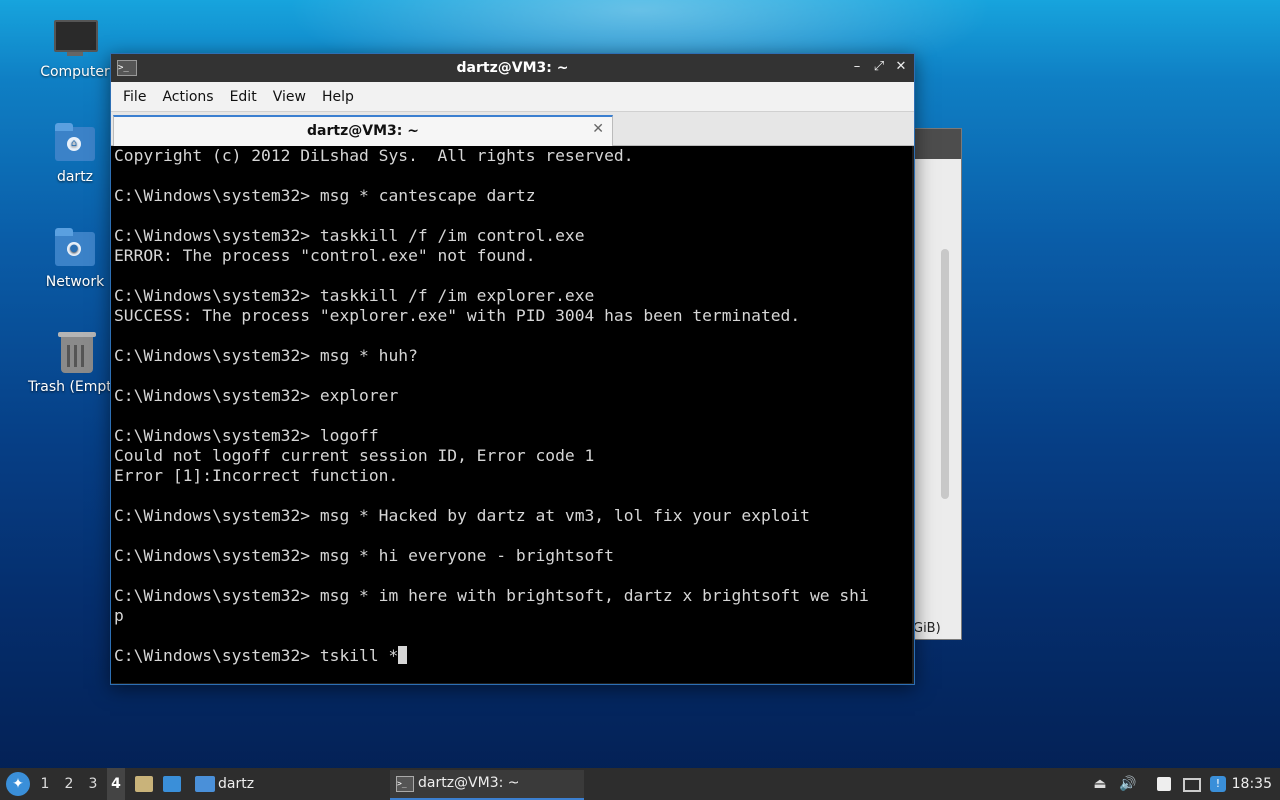  What do you see at coordinates (1100, 784) in the screenshot?
I see `eject-icon: ⏏` at bounding box center [1100, 784].